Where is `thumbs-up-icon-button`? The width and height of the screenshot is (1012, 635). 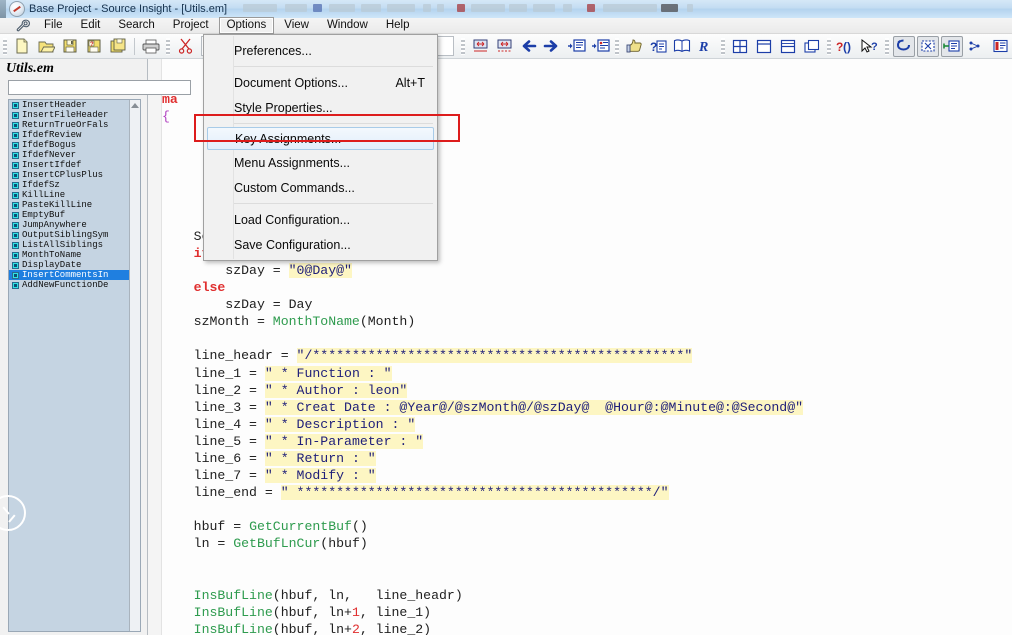 thumbs-up-icon-button is located at coordinates (634, 46).